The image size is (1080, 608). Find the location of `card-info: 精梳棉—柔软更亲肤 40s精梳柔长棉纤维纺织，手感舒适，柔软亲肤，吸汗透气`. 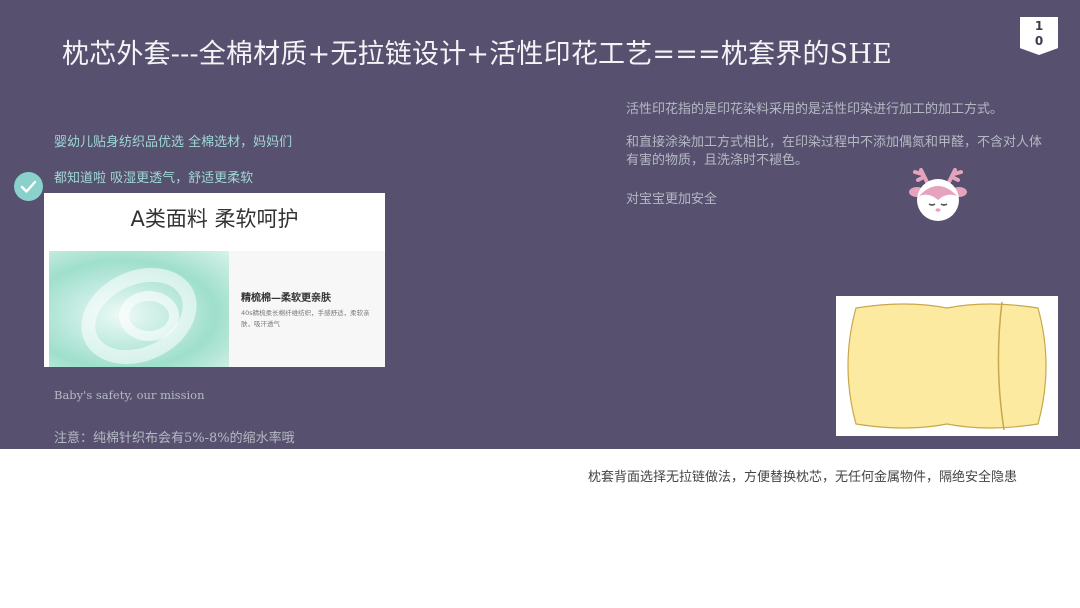

card-info: 精梳棉—柔软更亲肤 40s精梳柔长棉纤维纺织，手感舒适，柔软亲肤，吸汗透气 is located at coordinates (307, 309).